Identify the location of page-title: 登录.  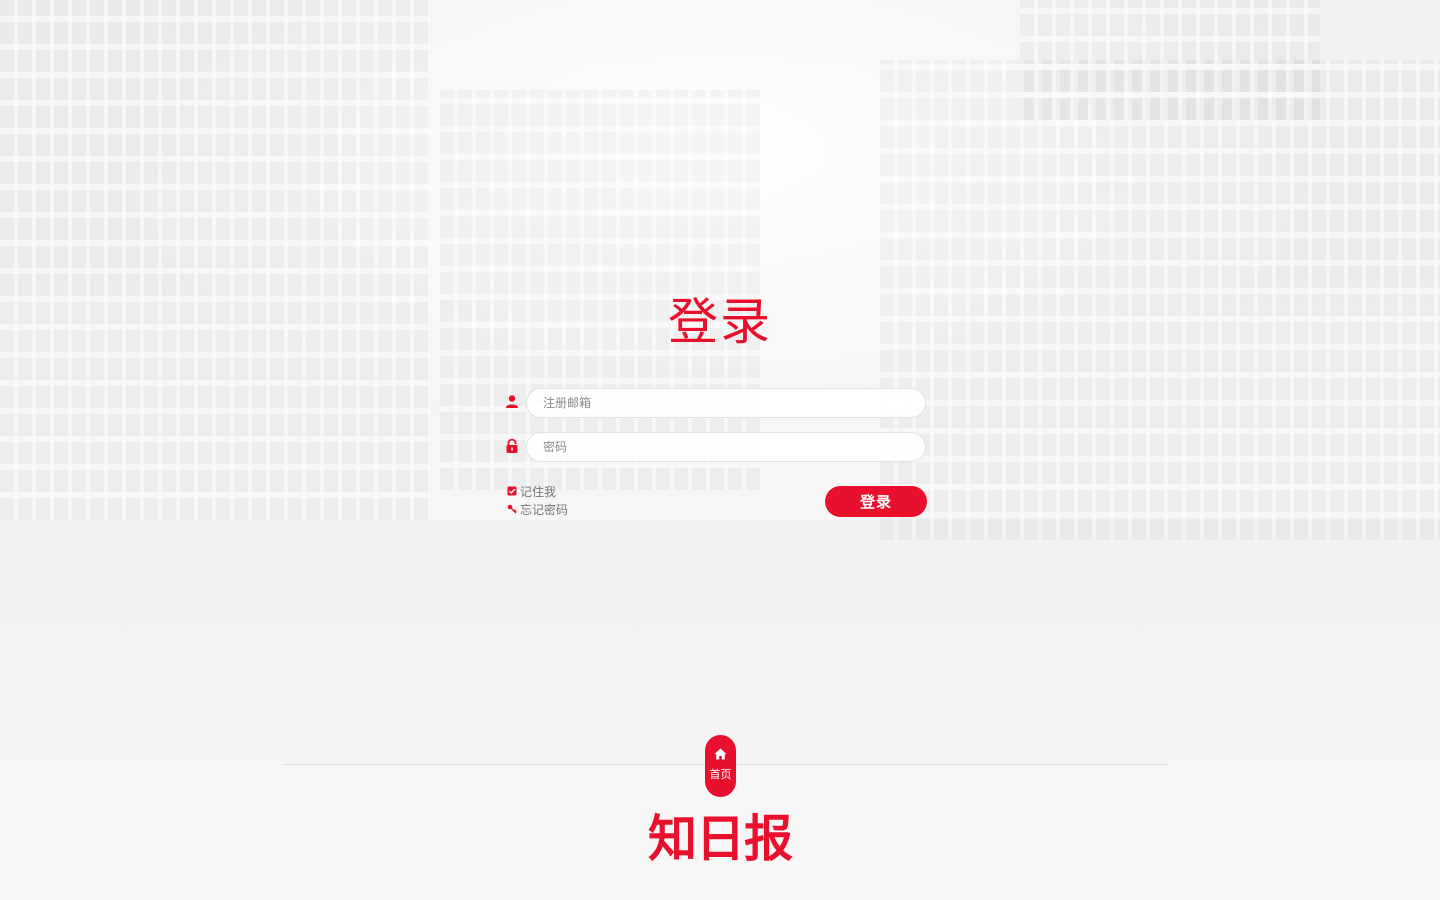
(720, 322).